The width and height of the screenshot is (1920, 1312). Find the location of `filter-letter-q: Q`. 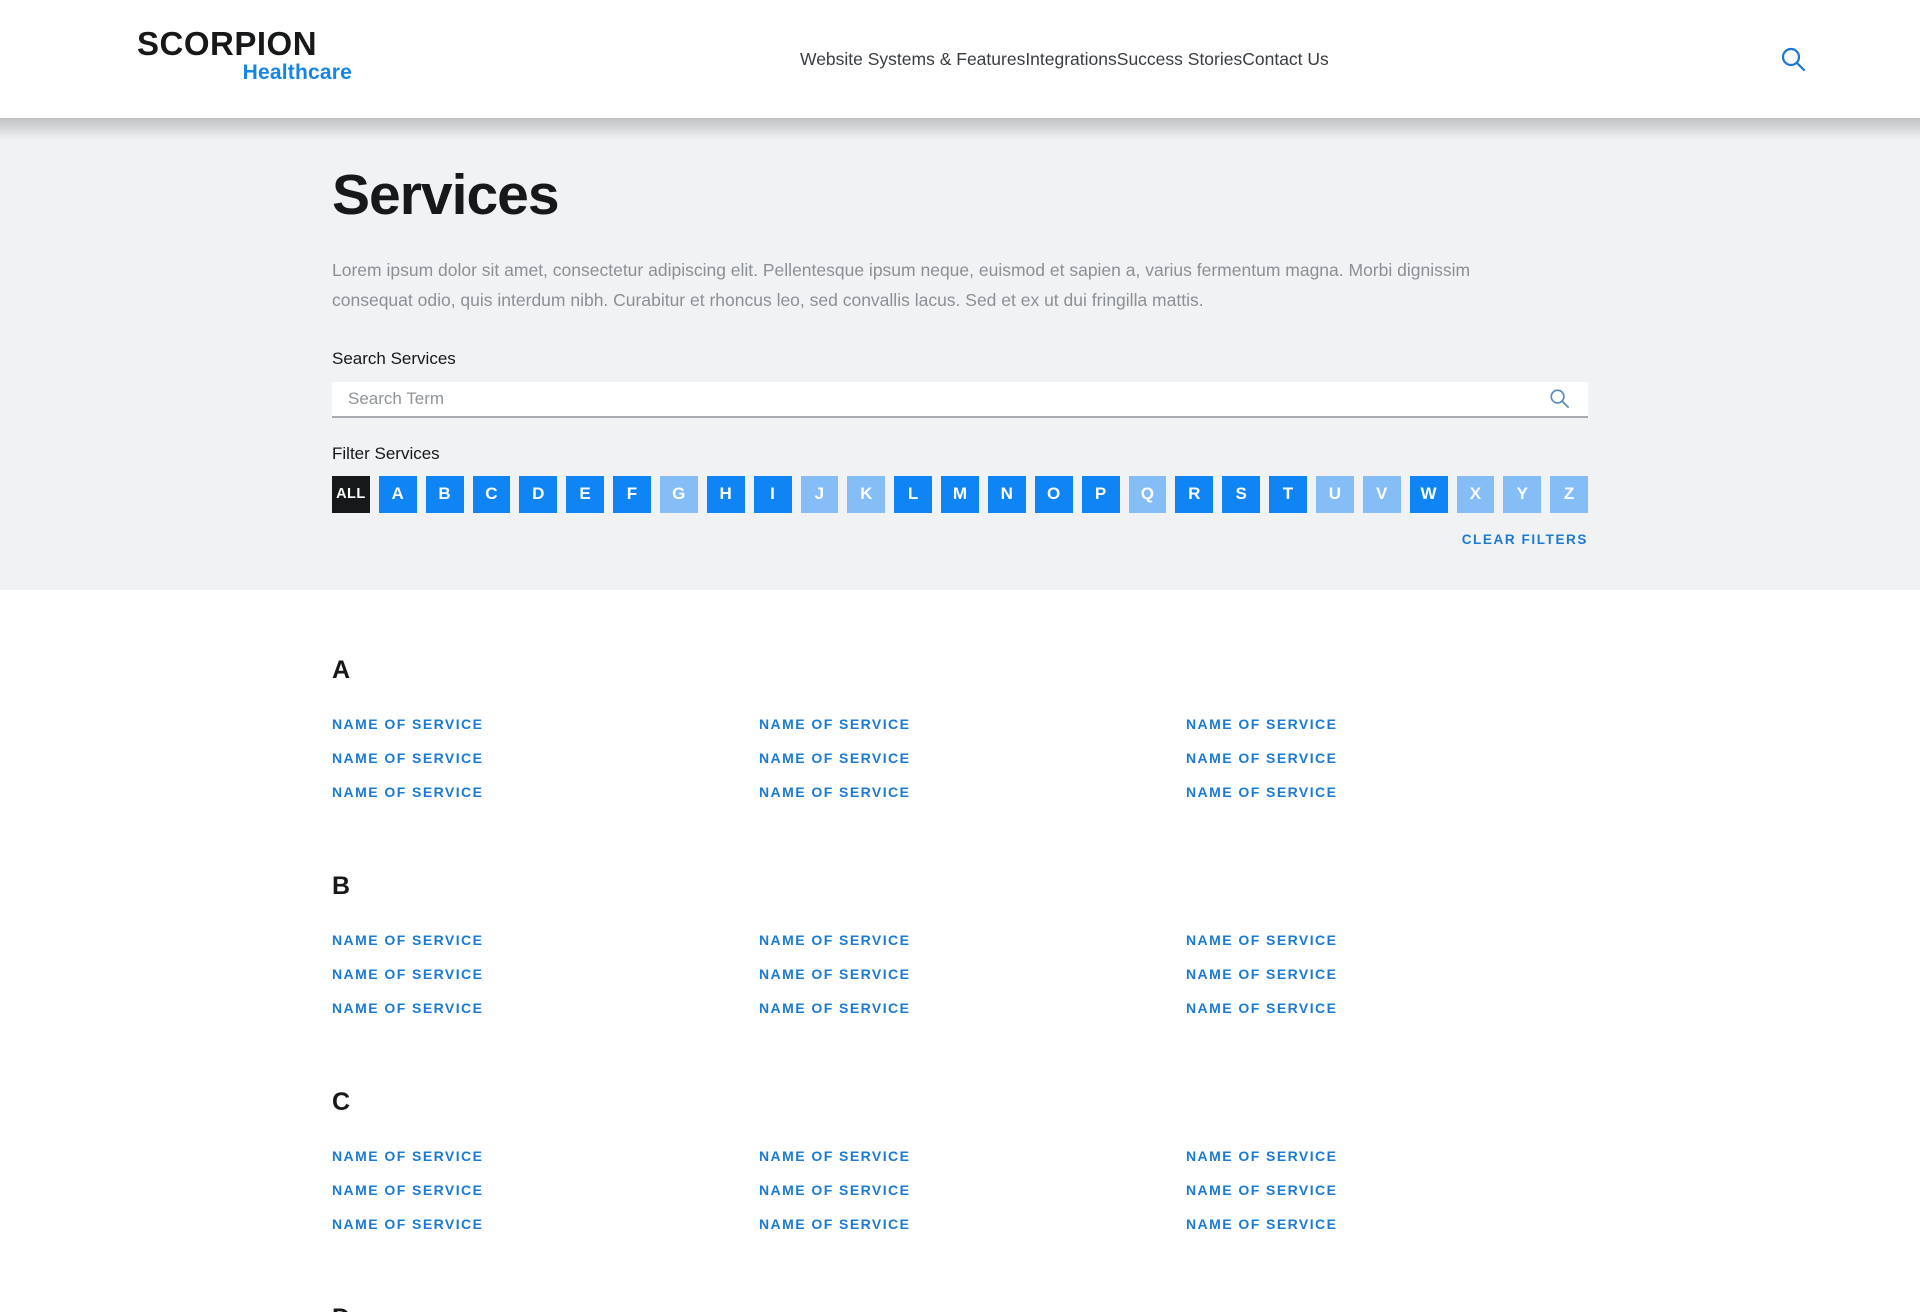

filter-letter-q: Q is located at coordinates (1147, 494).